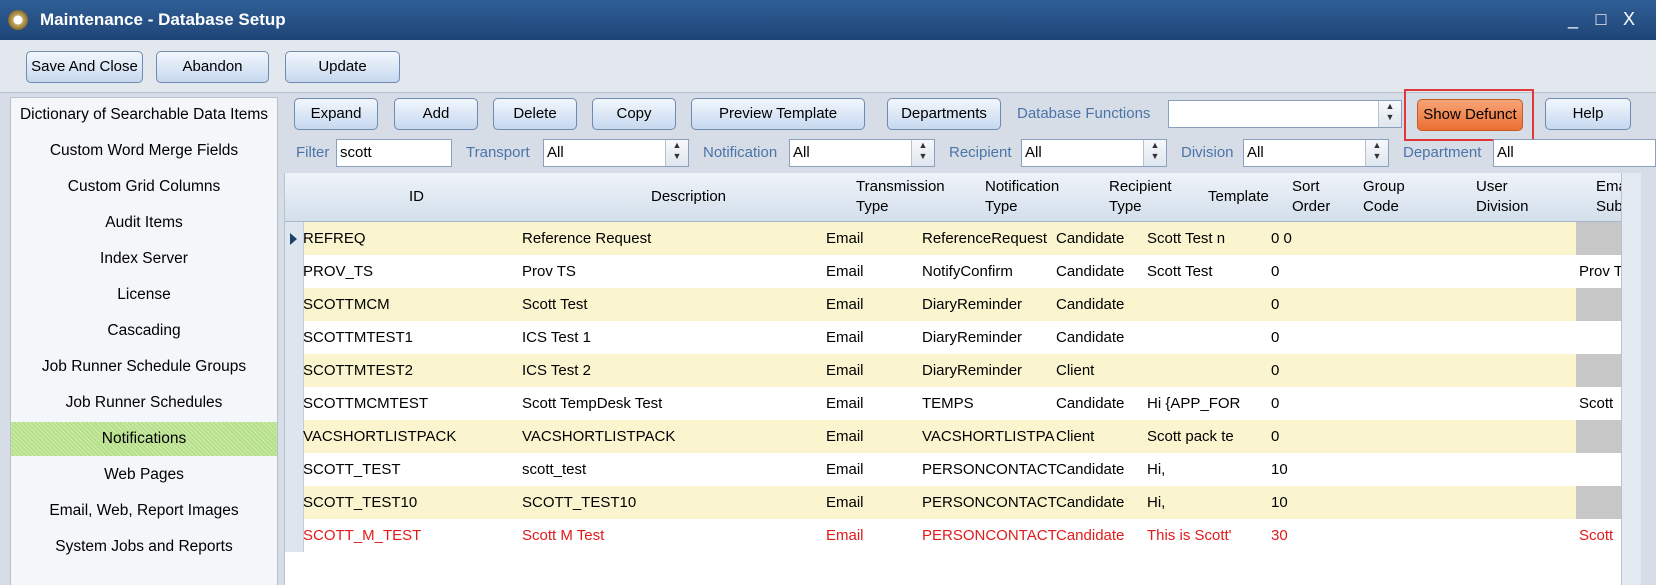 The height and width of the screenshot is (585, 1656). Describe the element at coordinates (1316, 153) in the screenshot. I see `division-select: All ▲ ▼` at that location.